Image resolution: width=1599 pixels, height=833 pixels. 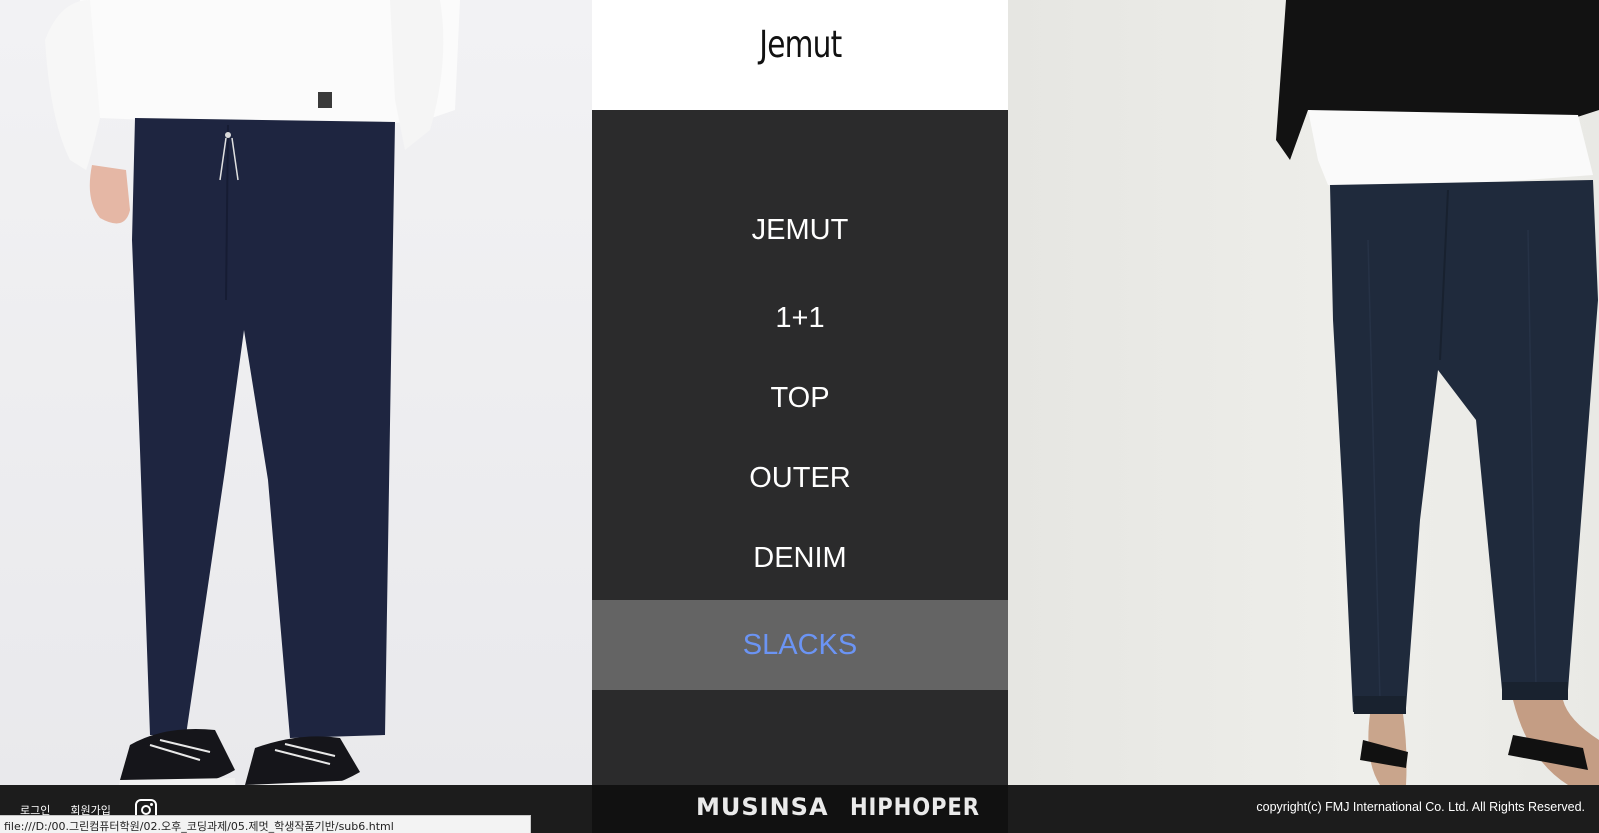 I want to click on logo-area: Jemut, so click(x=800, y=55).